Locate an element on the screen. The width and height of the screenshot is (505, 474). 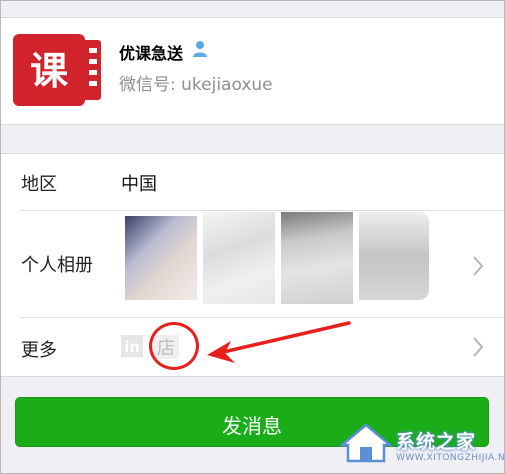
top-divider-strip is located at coordinates (252, 9).